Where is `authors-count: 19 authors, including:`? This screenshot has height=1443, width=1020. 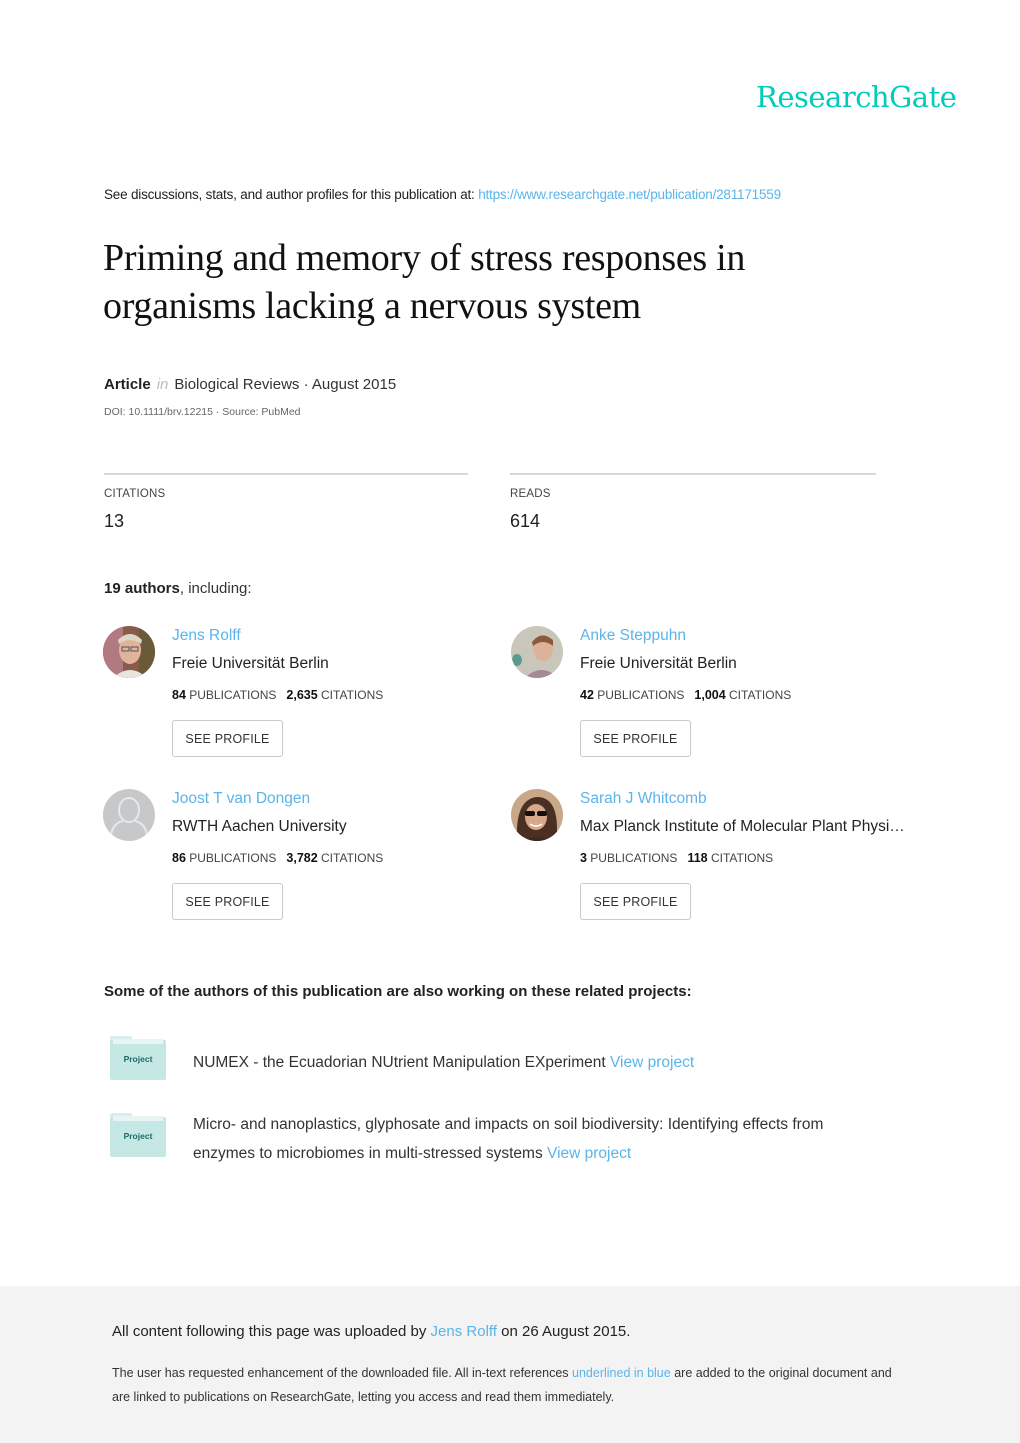
authors-count: 19 authors, including: is located at coordinates (178, 588).